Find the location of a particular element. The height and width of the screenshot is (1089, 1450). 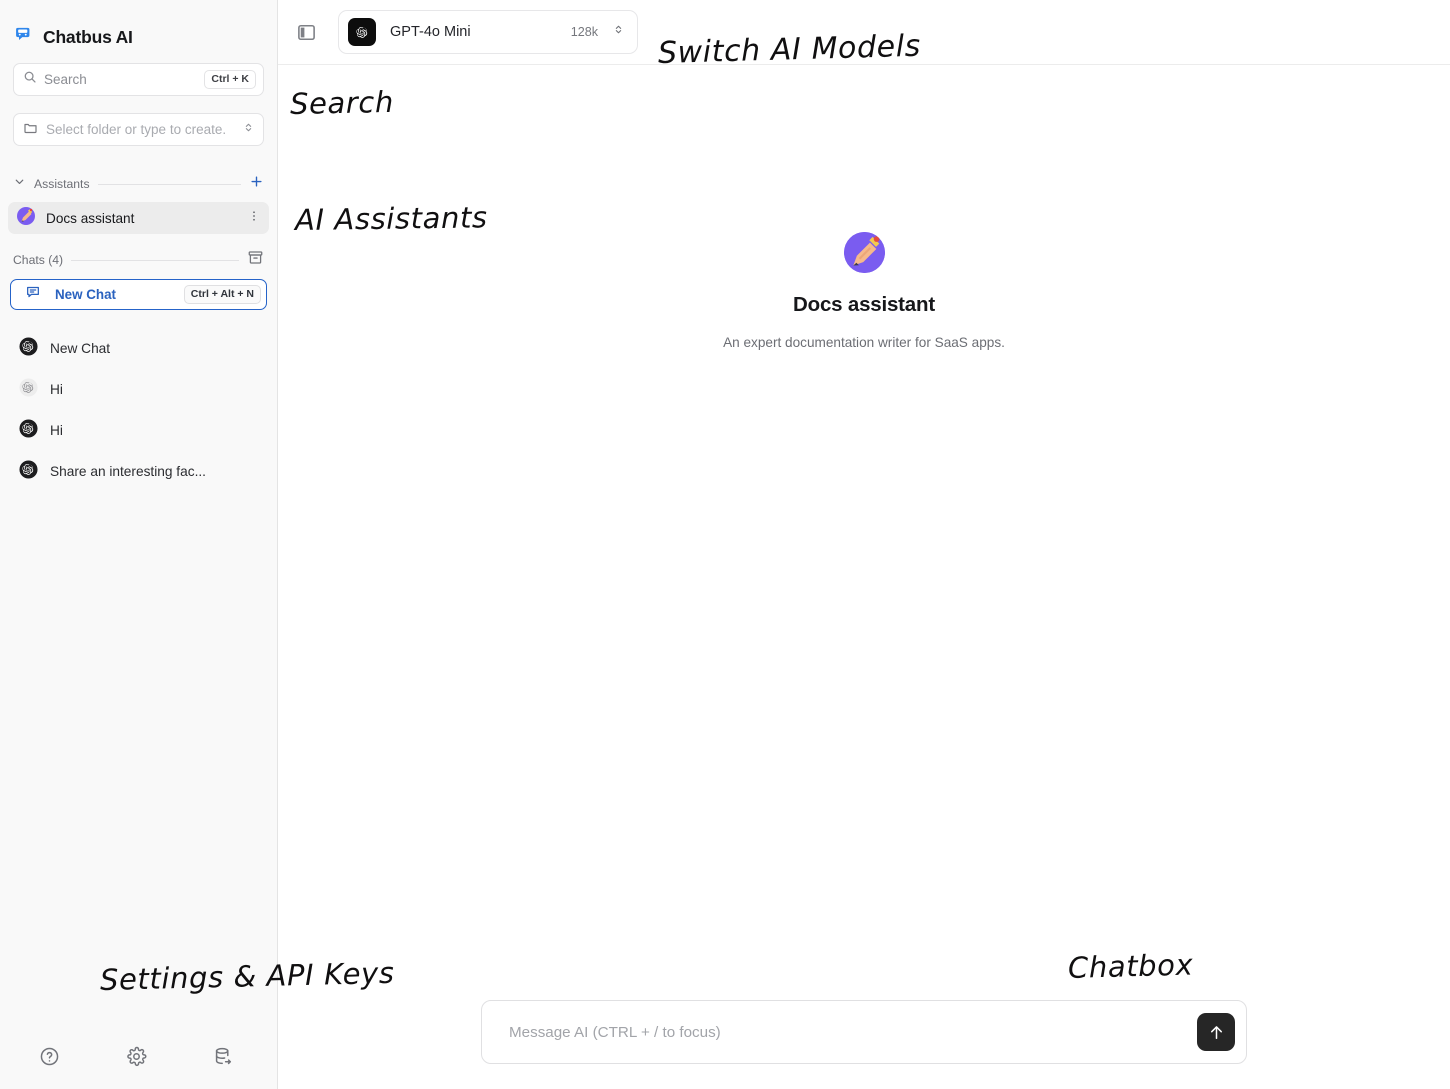

chat-title: New Chat is located at coordinates (80, 348).